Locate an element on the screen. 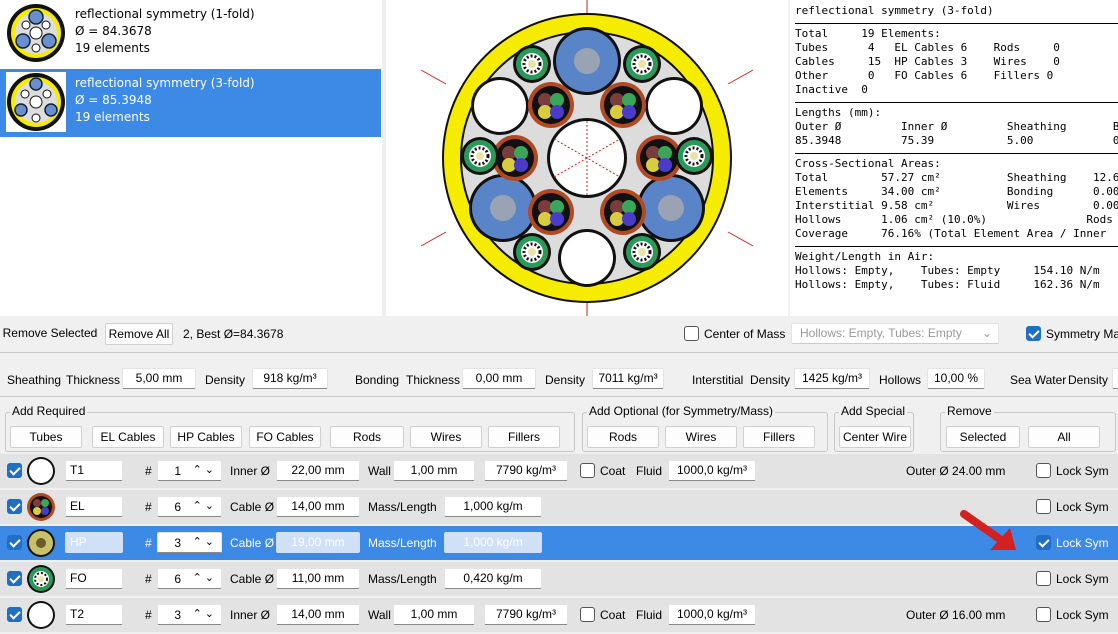 This screenshot has width=1118, height=634. add-wires-button: Wires is located at coordinates (446, 437).